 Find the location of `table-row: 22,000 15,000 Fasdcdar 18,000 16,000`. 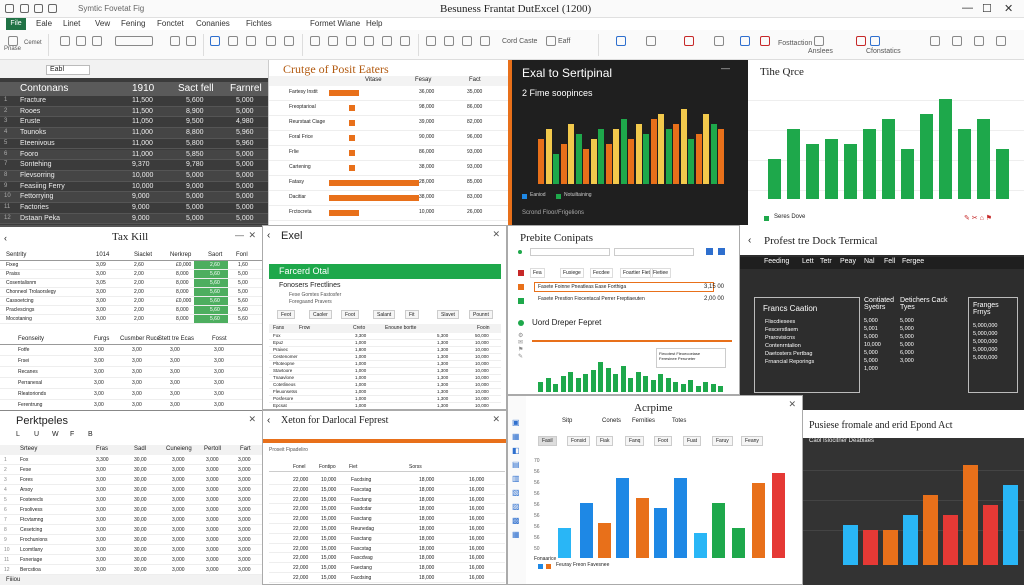

table-row: 22,000 15,000 Fasdcdar 18,000 16,000 is located at coordinates (387, 509).